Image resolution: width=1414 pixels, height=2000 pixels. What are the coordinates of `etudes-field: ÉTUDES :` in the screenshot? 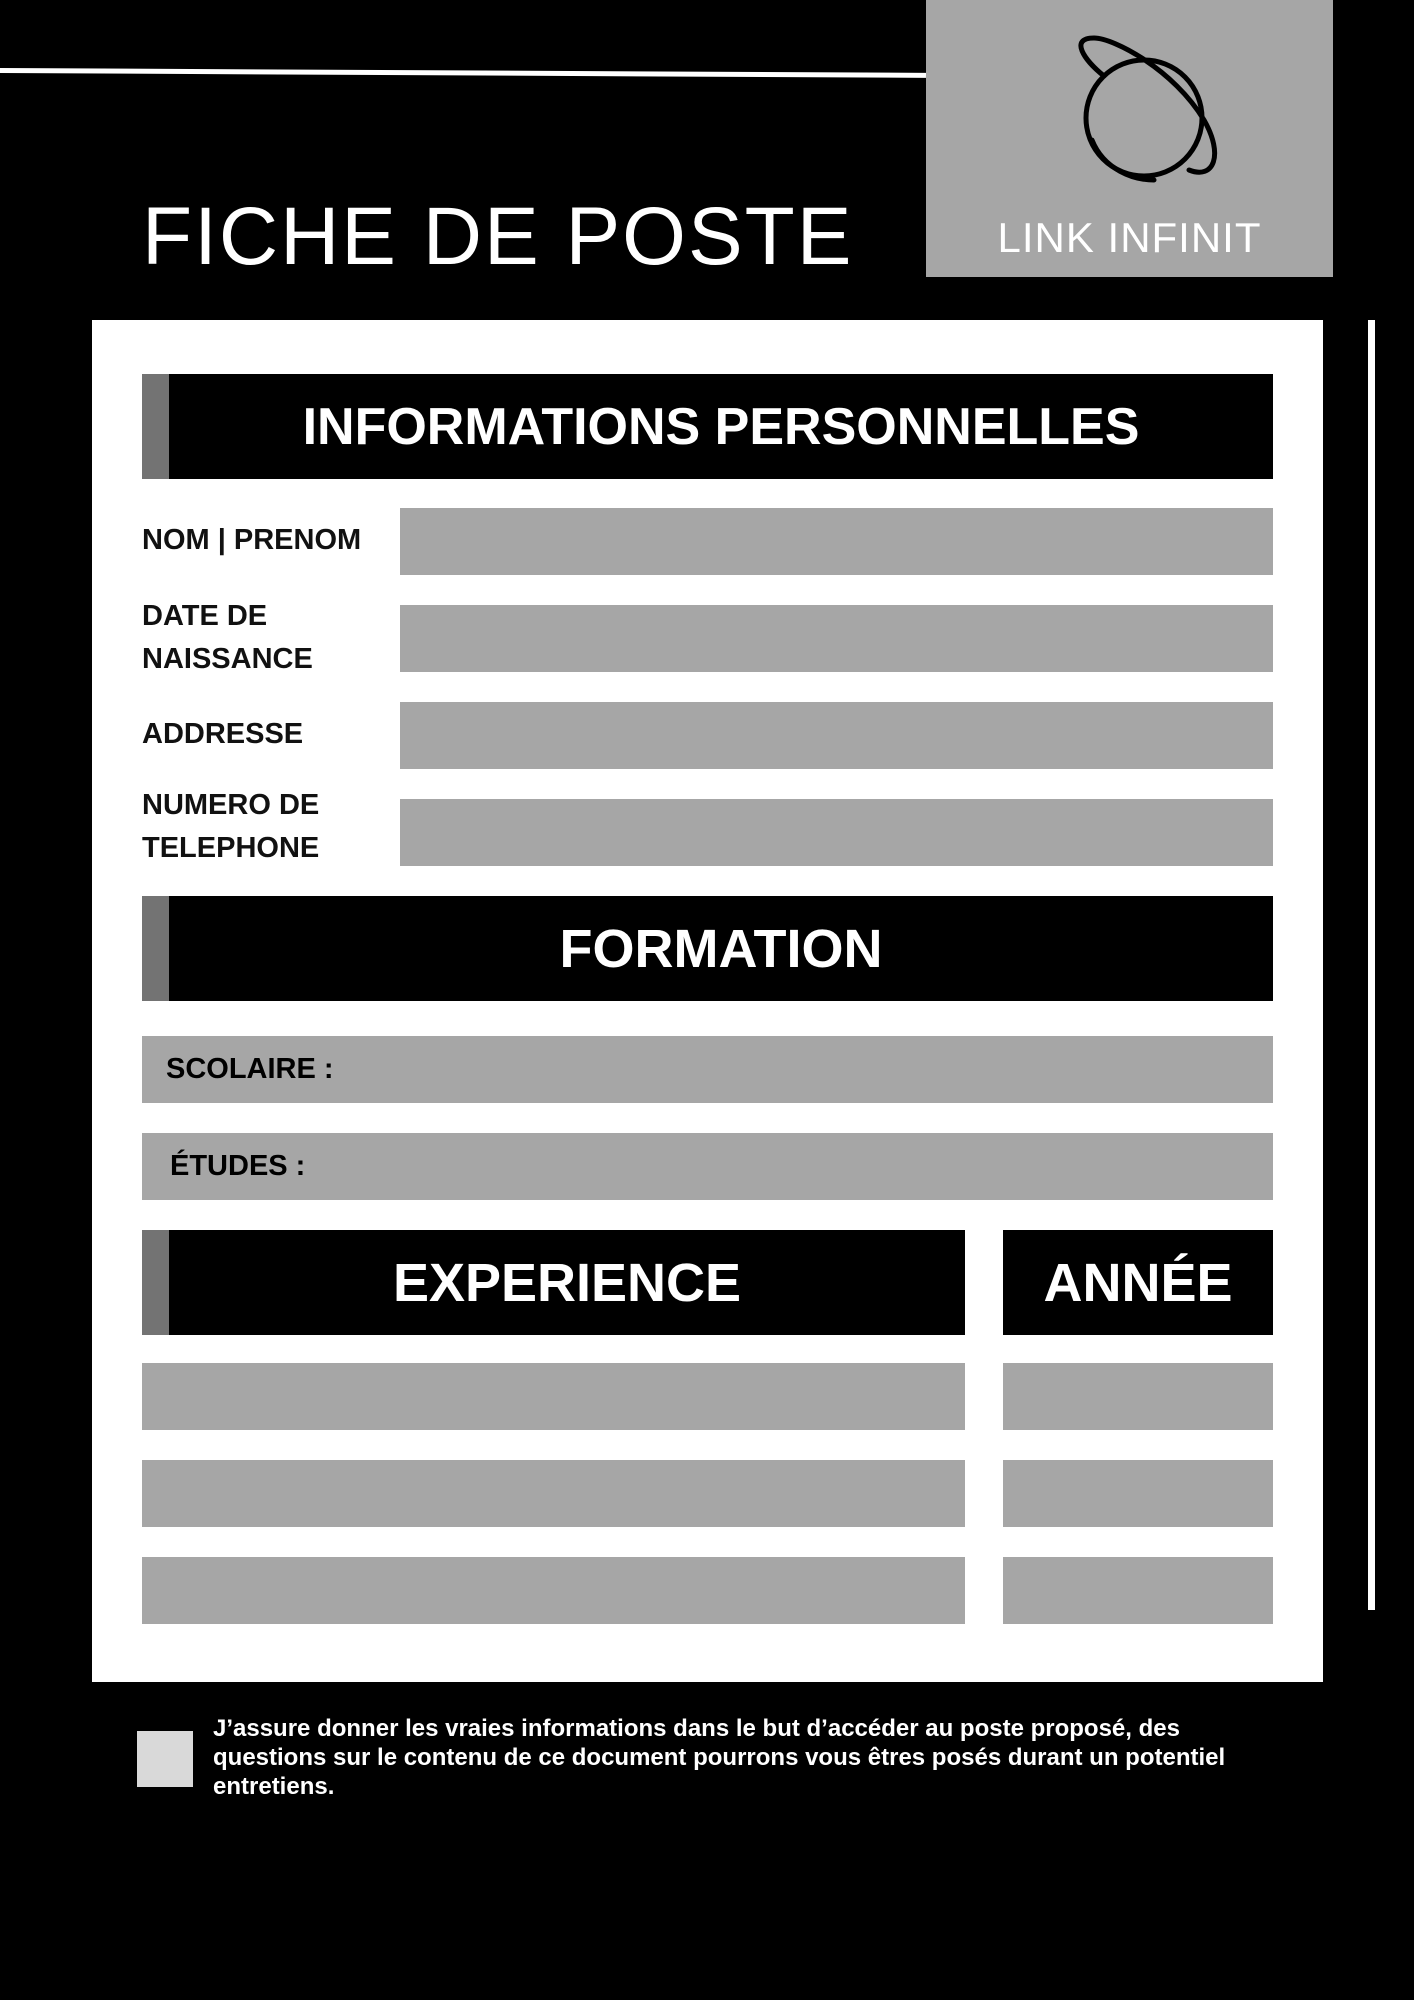 It's located at (707, 1166).